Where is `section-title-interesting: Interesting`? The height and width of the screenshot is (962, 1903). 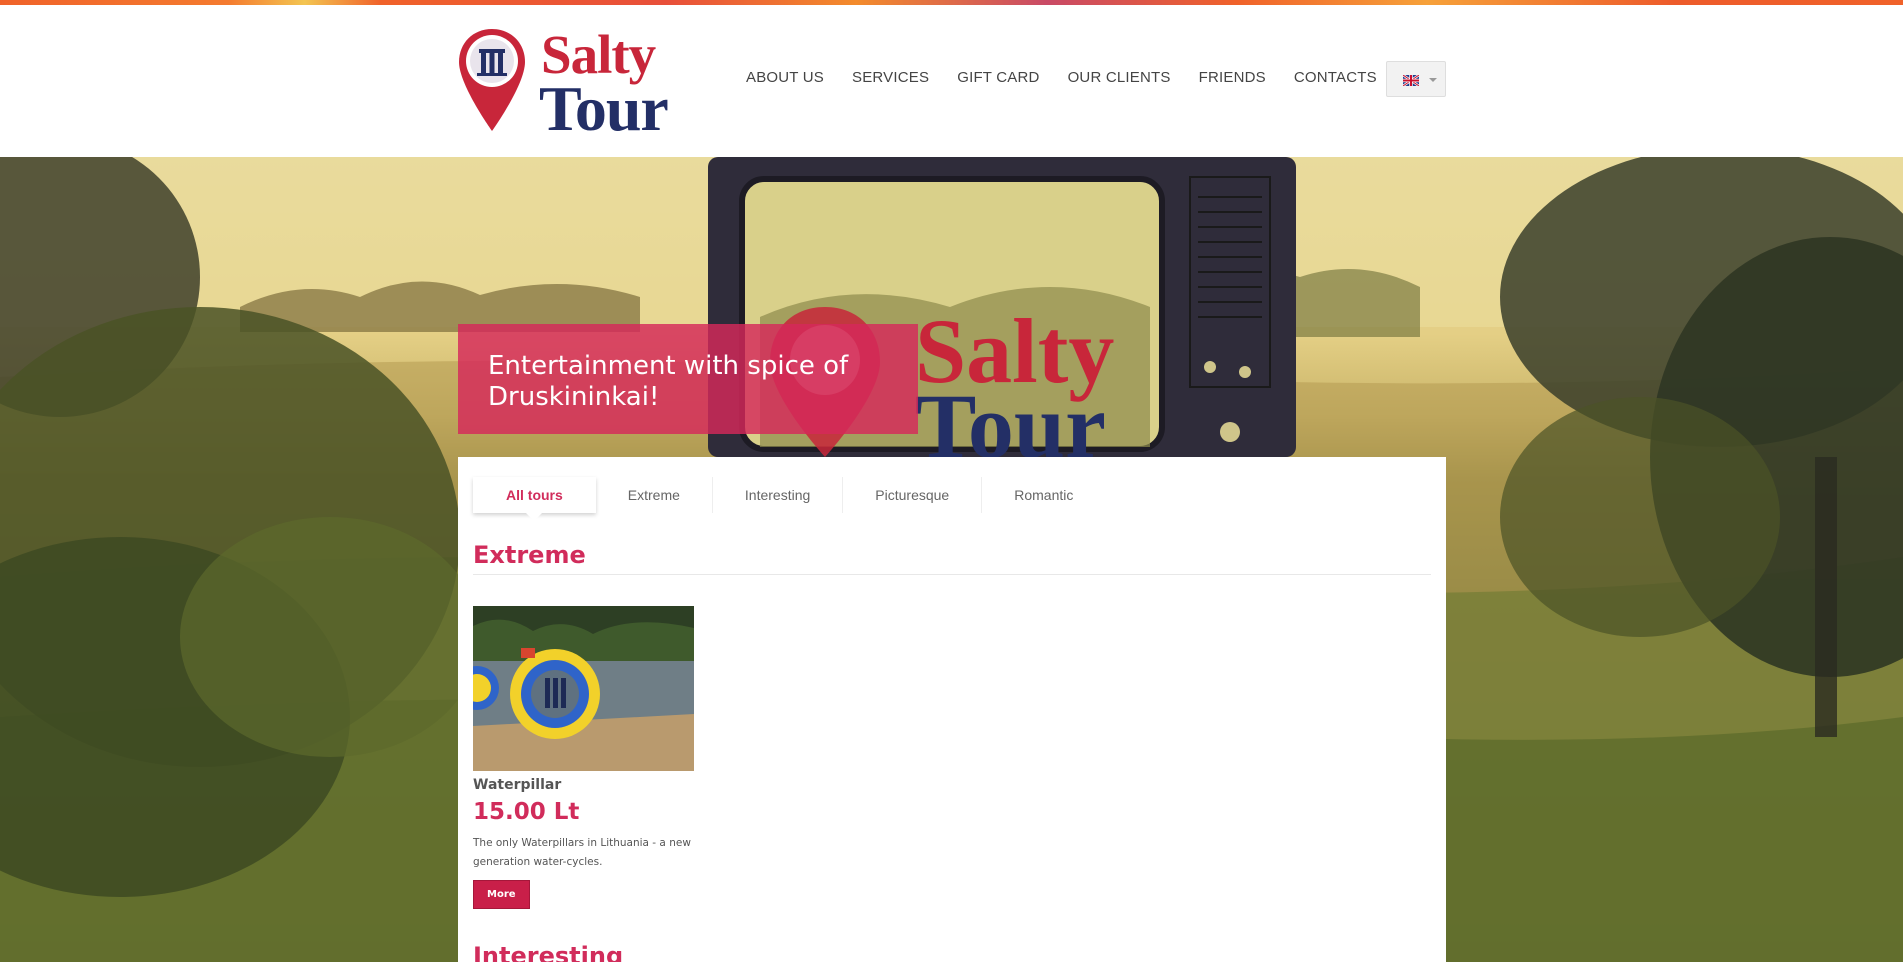 section-title-interesting: Interesting is located at coordinates (548, 952).